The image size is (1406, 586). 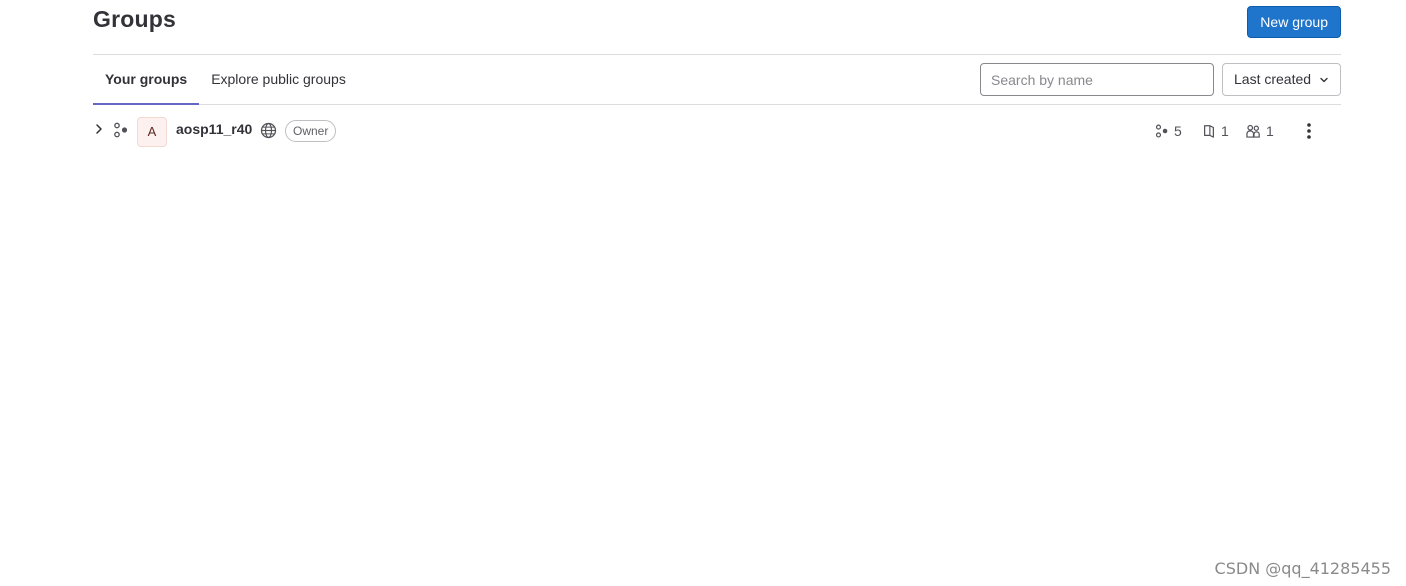 I want to click on watermark: CSDN @qq_41285455, so click(x=1302, y=568).